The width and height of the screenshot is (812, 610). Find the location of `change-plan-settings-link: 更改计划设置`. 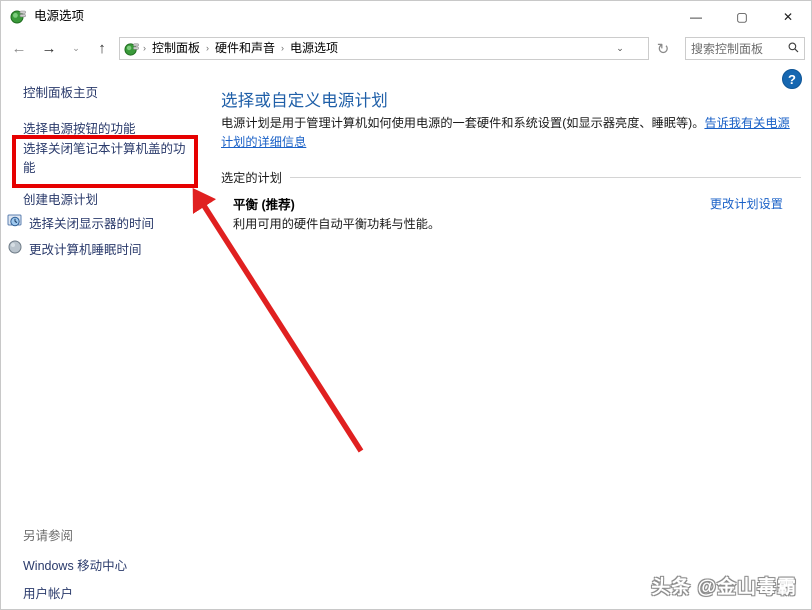

change-plan-settings-link: 更改计划设置 is located at coordinates (746, 203).